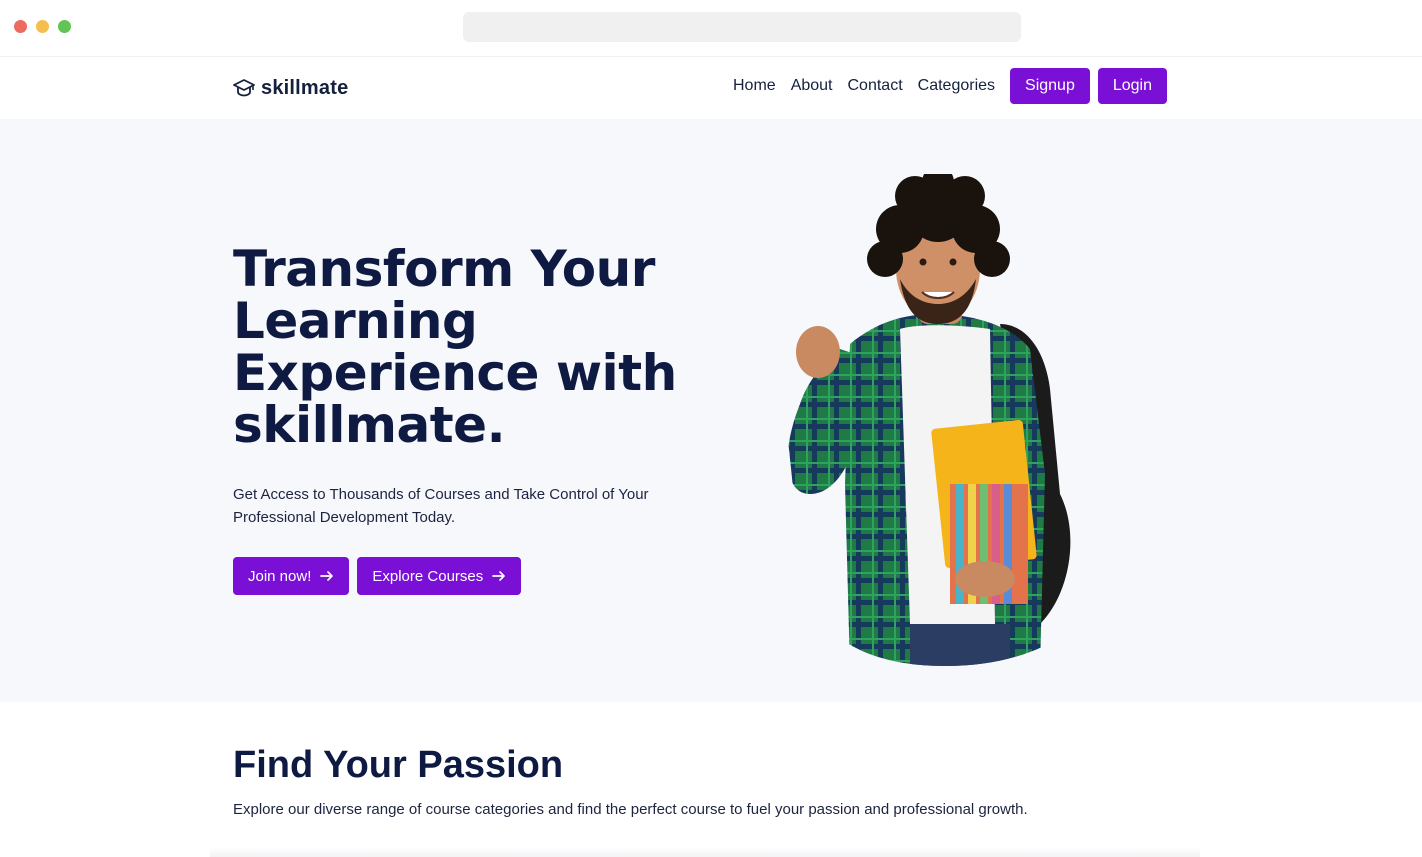 The image size is (1422, 857). I want to click on login-button: Login, so click(1132, 86).